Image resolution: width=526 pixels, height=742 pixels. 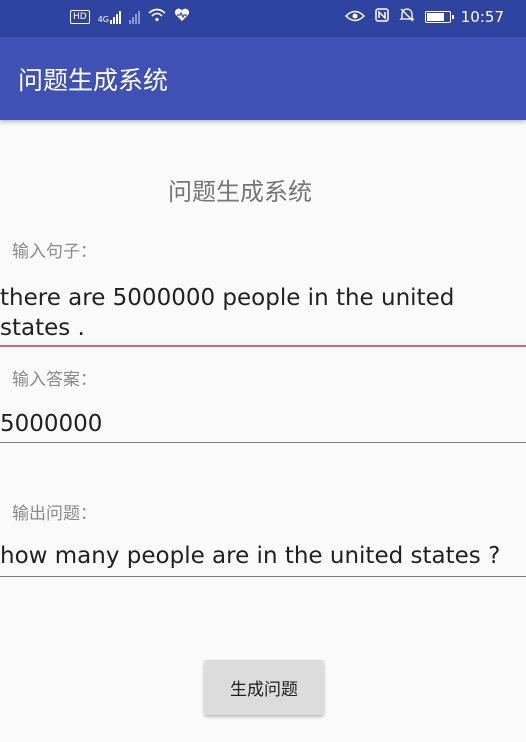 I want to click on status-right-icons: 10:57, so click(x=424, y=17).